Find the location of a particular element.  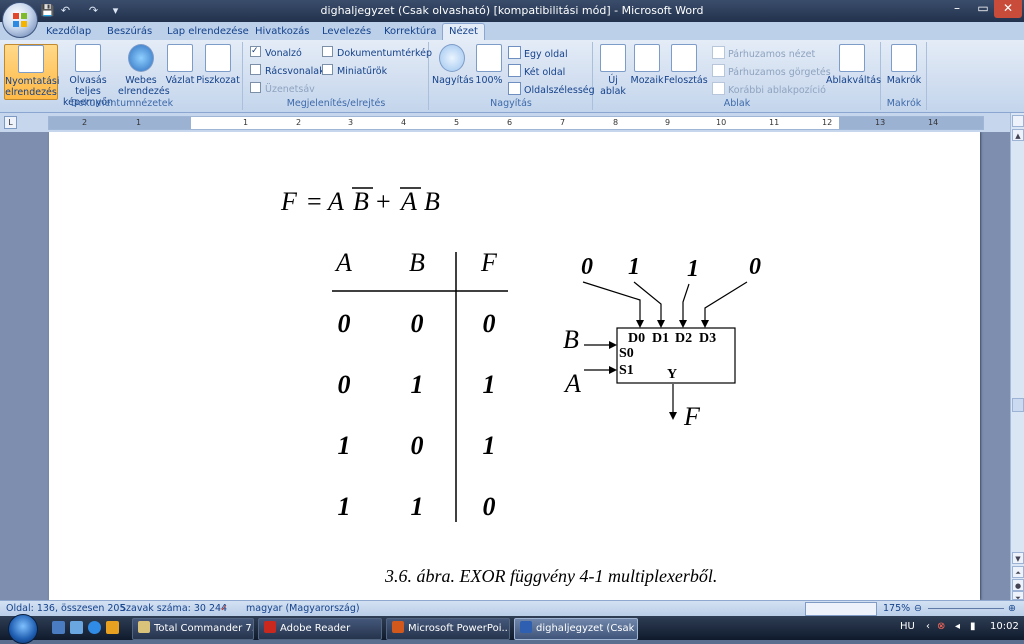

proofing-icon: ✓ is located at coordinates (224, 608).